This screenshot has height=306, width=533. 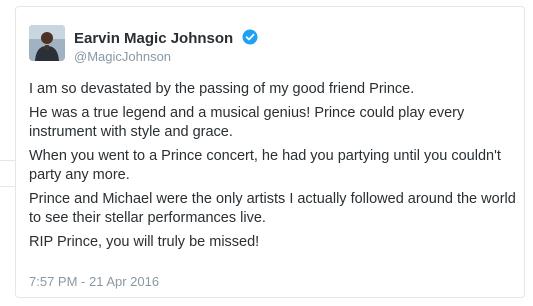 What do you see at coordinates (7, 186) in the screenshot?
I see `divider-line-bottom` at bounding box center [7, 186].